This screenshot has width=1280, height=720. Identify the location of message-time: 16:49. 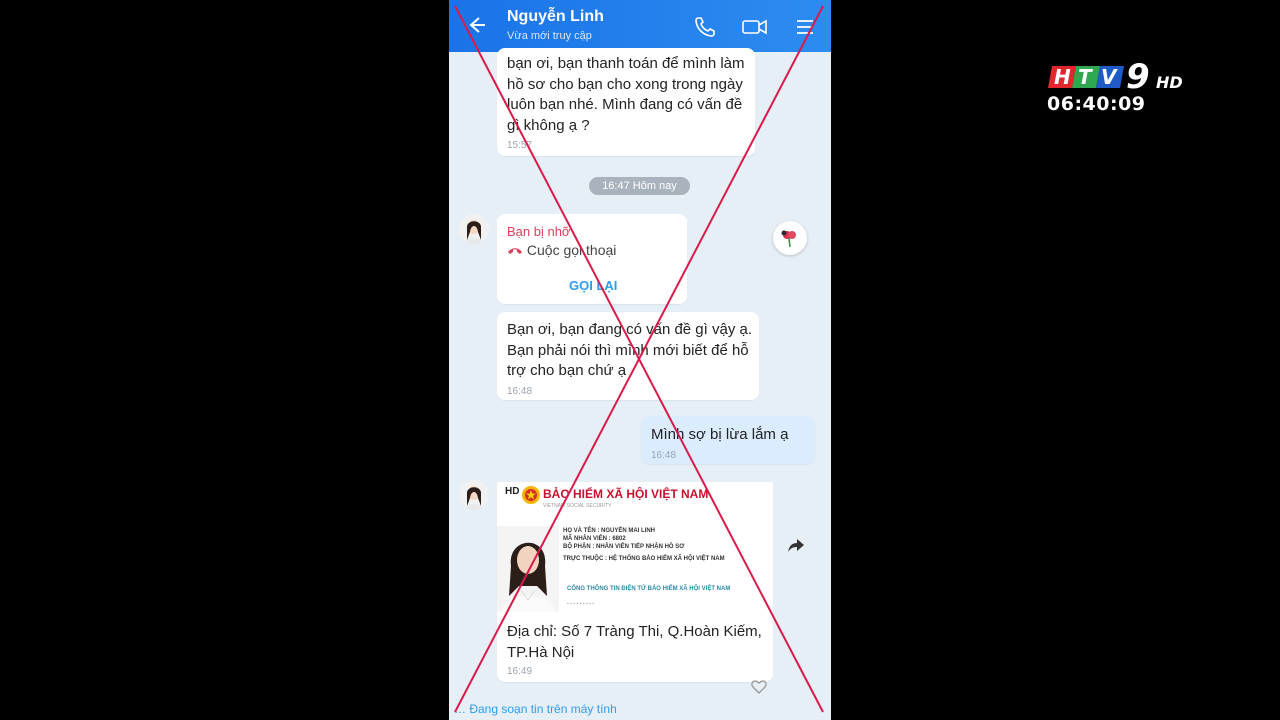
(520, 671).